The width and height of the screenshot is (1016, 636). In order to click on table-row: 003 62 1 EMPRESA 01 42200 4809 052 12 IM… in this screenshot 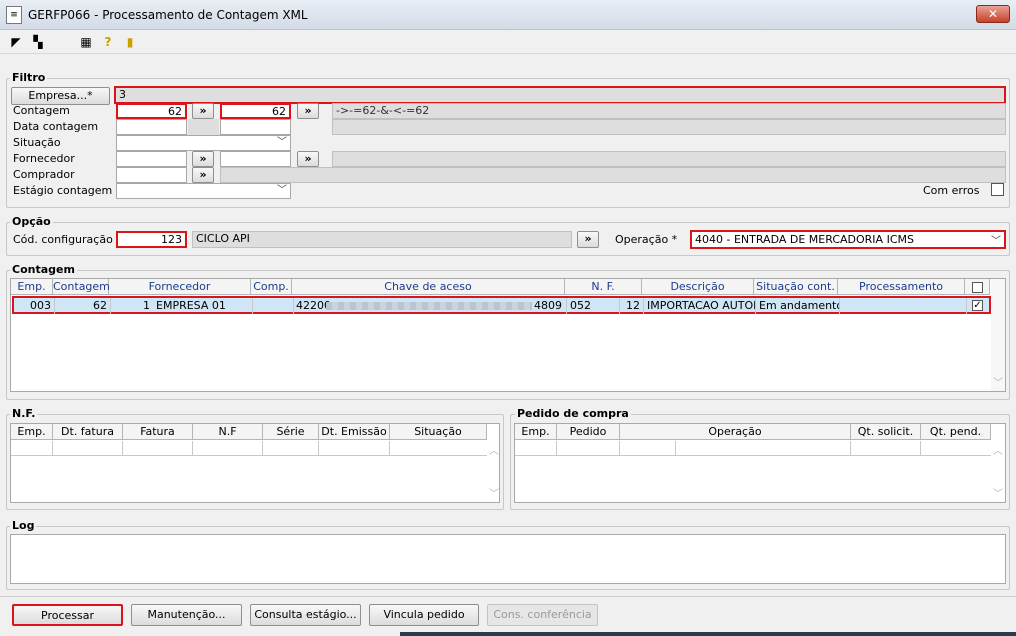, I will do `click(501, 305)`.